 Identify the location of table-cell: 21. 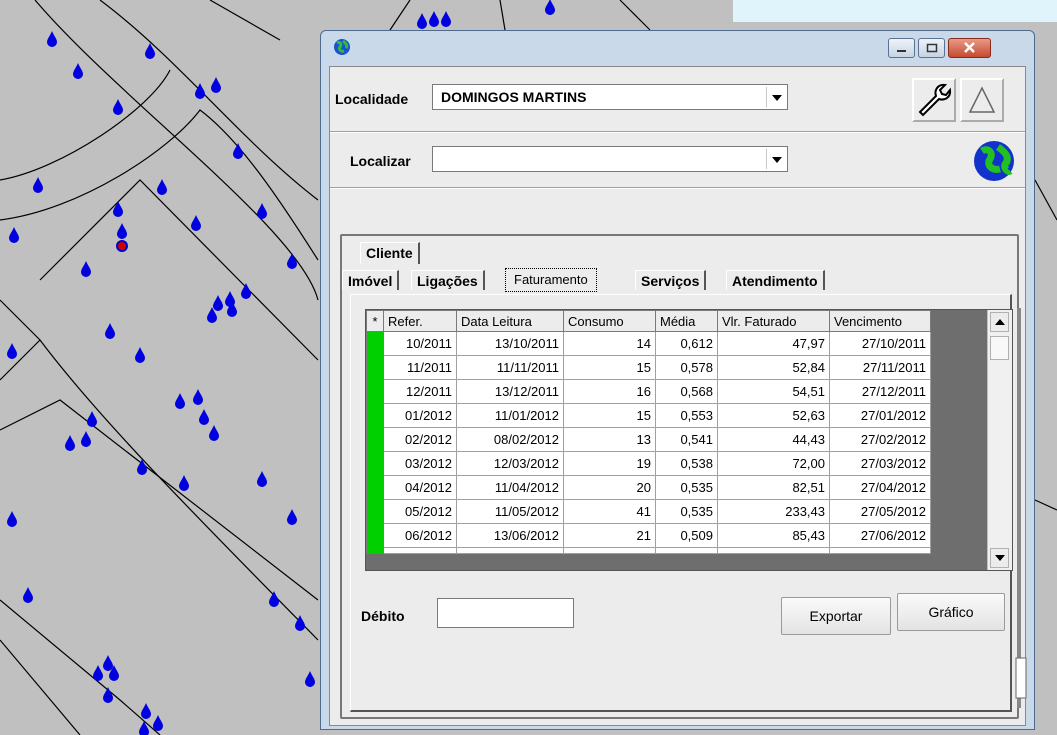
(609, 535).